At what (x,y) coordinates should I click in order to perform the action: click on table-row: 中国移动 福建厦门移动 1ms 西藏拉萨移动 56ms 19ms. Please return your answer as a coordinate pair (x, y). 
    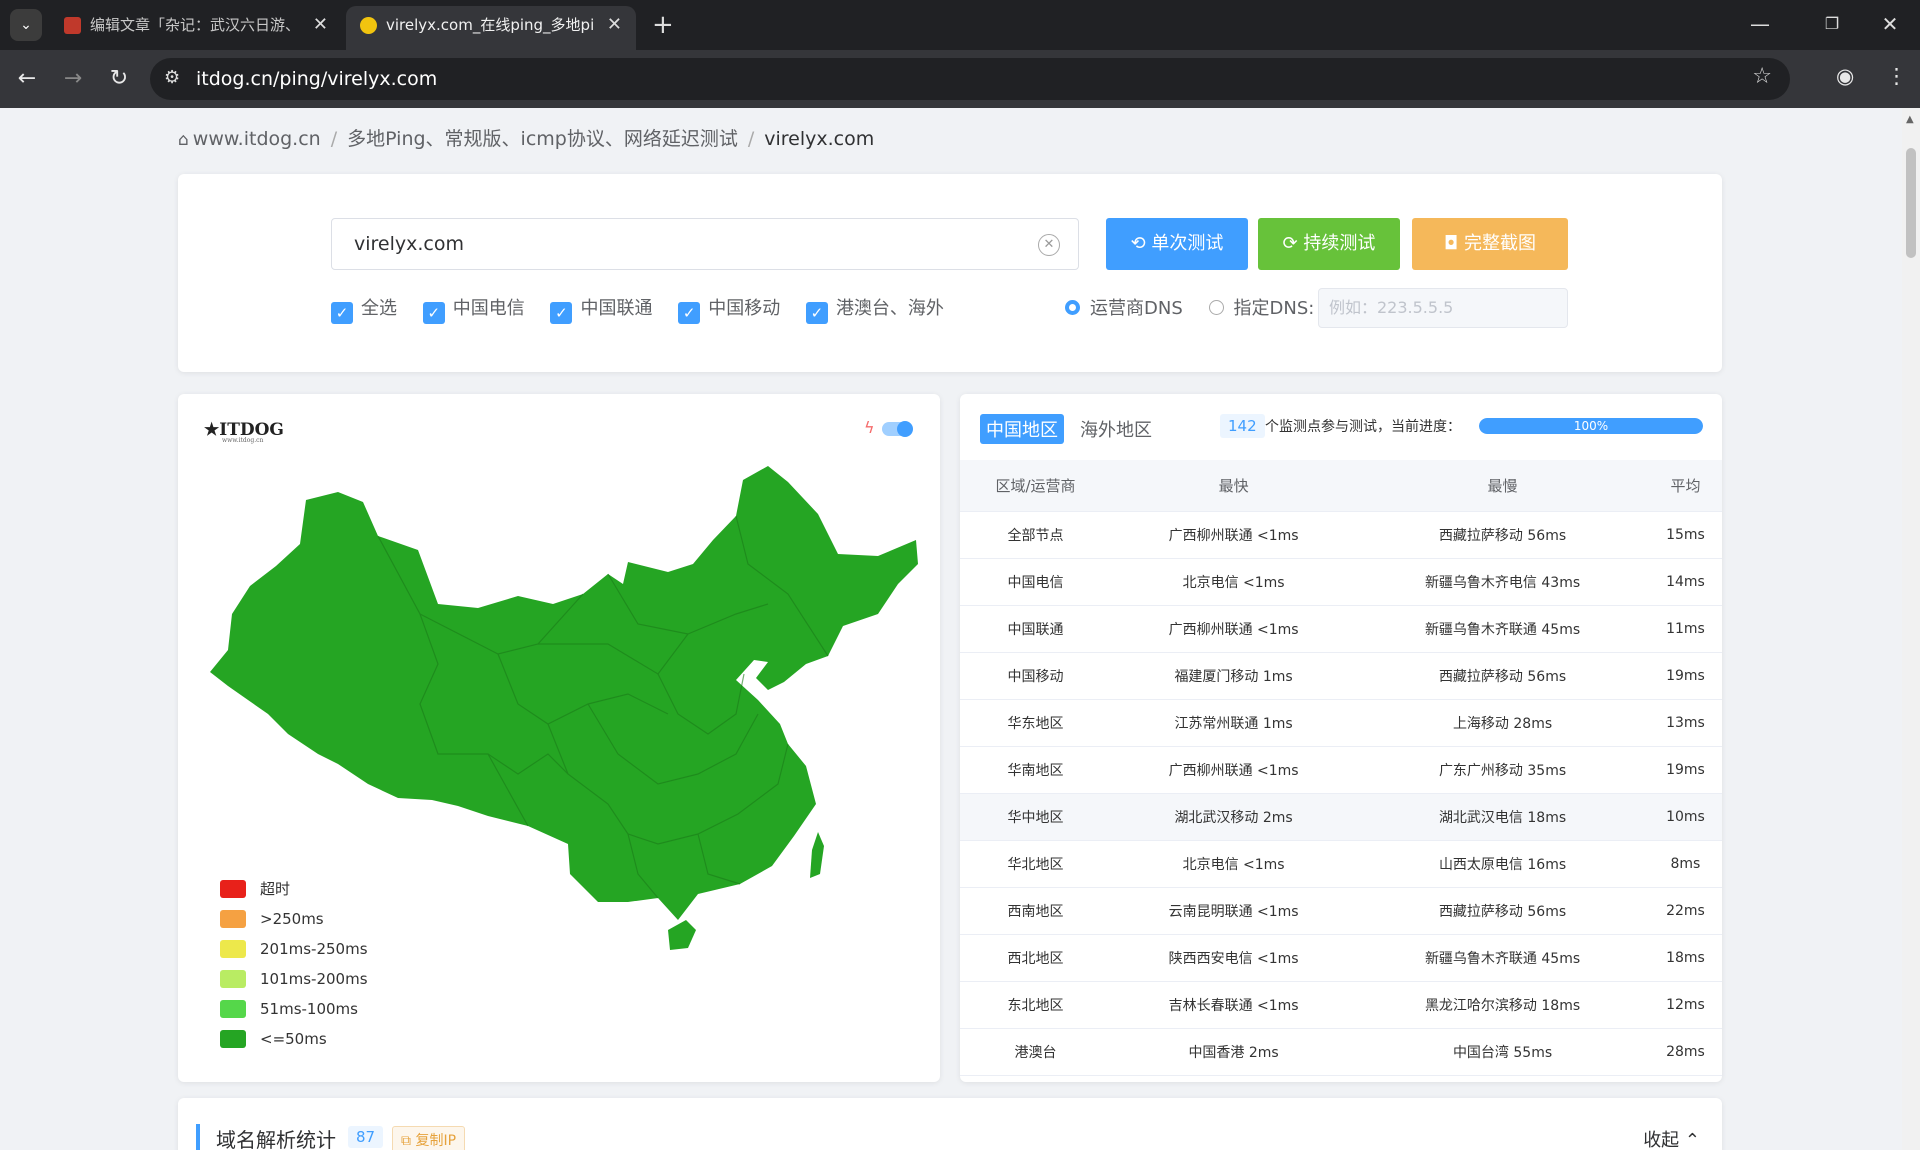
    Looking at the image, I should click on (1341, 676).